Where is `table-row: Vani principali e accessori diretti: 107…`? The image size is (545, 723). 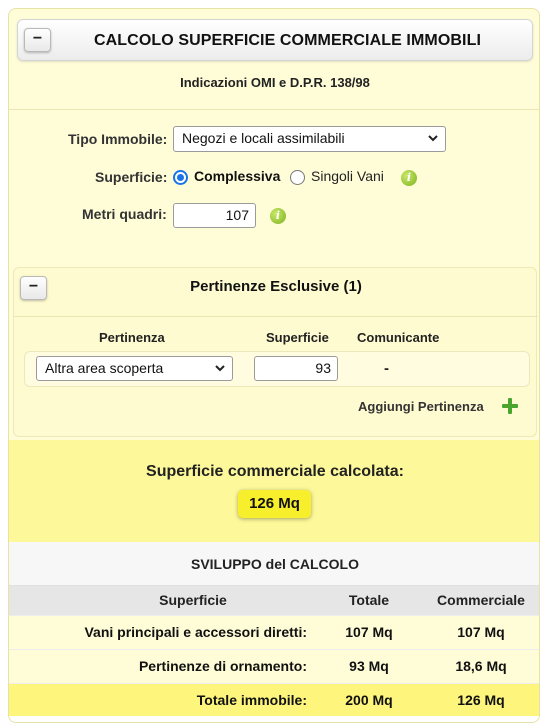
table-row: Vani principali e accessori diretti: 107… is located at coordinates (274, 631).